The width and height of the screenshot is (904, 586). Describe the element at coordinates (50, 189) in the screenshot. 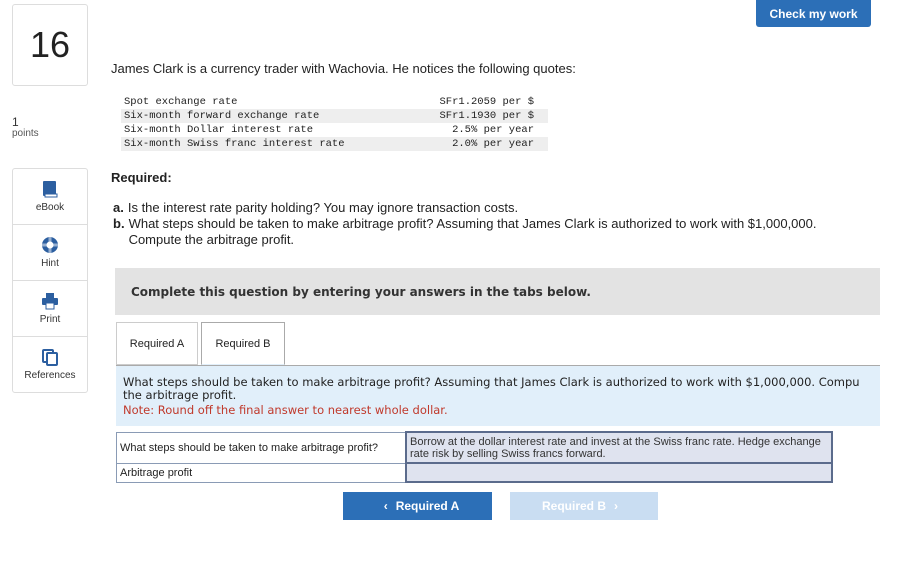

I see `book-icon` at that location.